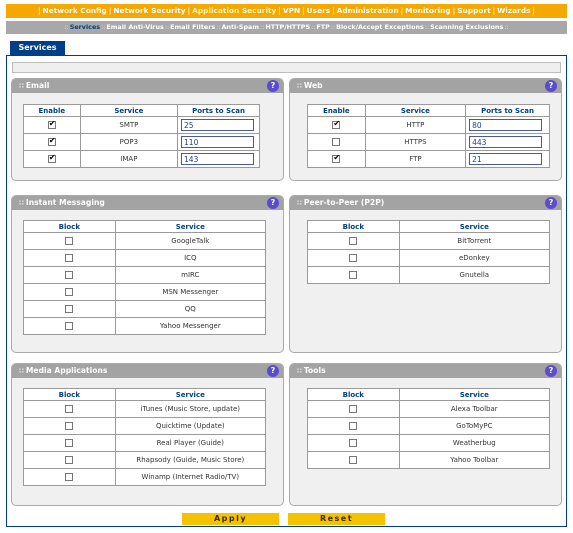 The width and height of the screenshot is (573, 533). I want to click on email-services-table: EnableServicePorts to ScanSMTPPOP3IMAP, so click(141, 136).